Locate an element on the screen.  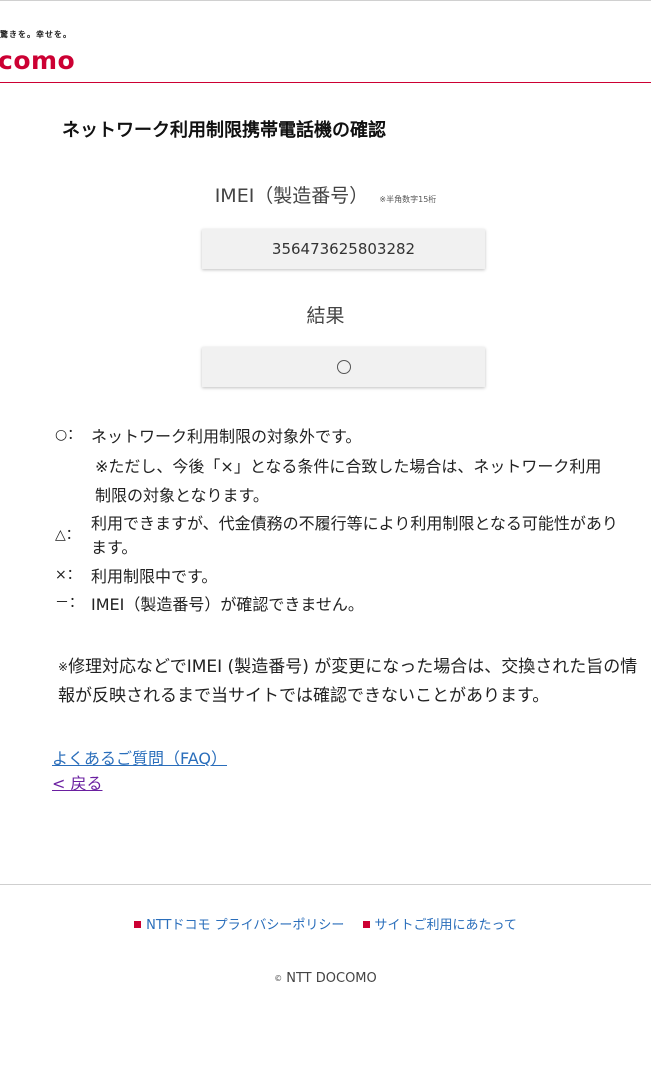
legend-item-unknown: －： IMEI（製造番号）が確認できません。 is located at coordinates (343, 605).